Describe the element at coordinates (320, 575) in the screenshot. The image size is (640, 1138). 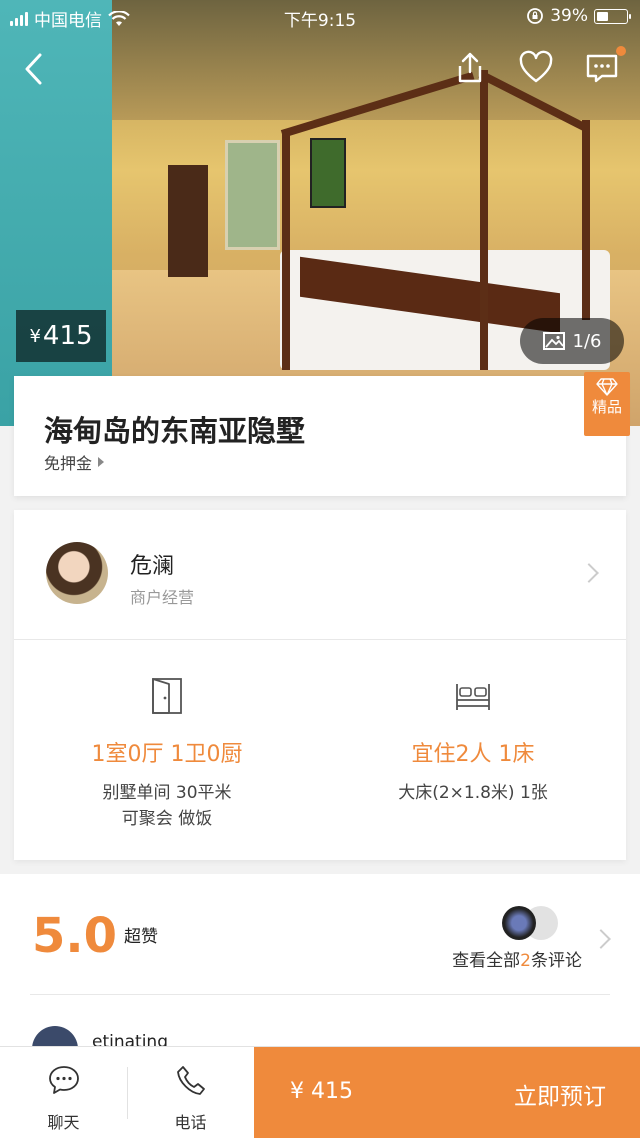
I see `host-row: 危澜 商户经营` at that location.